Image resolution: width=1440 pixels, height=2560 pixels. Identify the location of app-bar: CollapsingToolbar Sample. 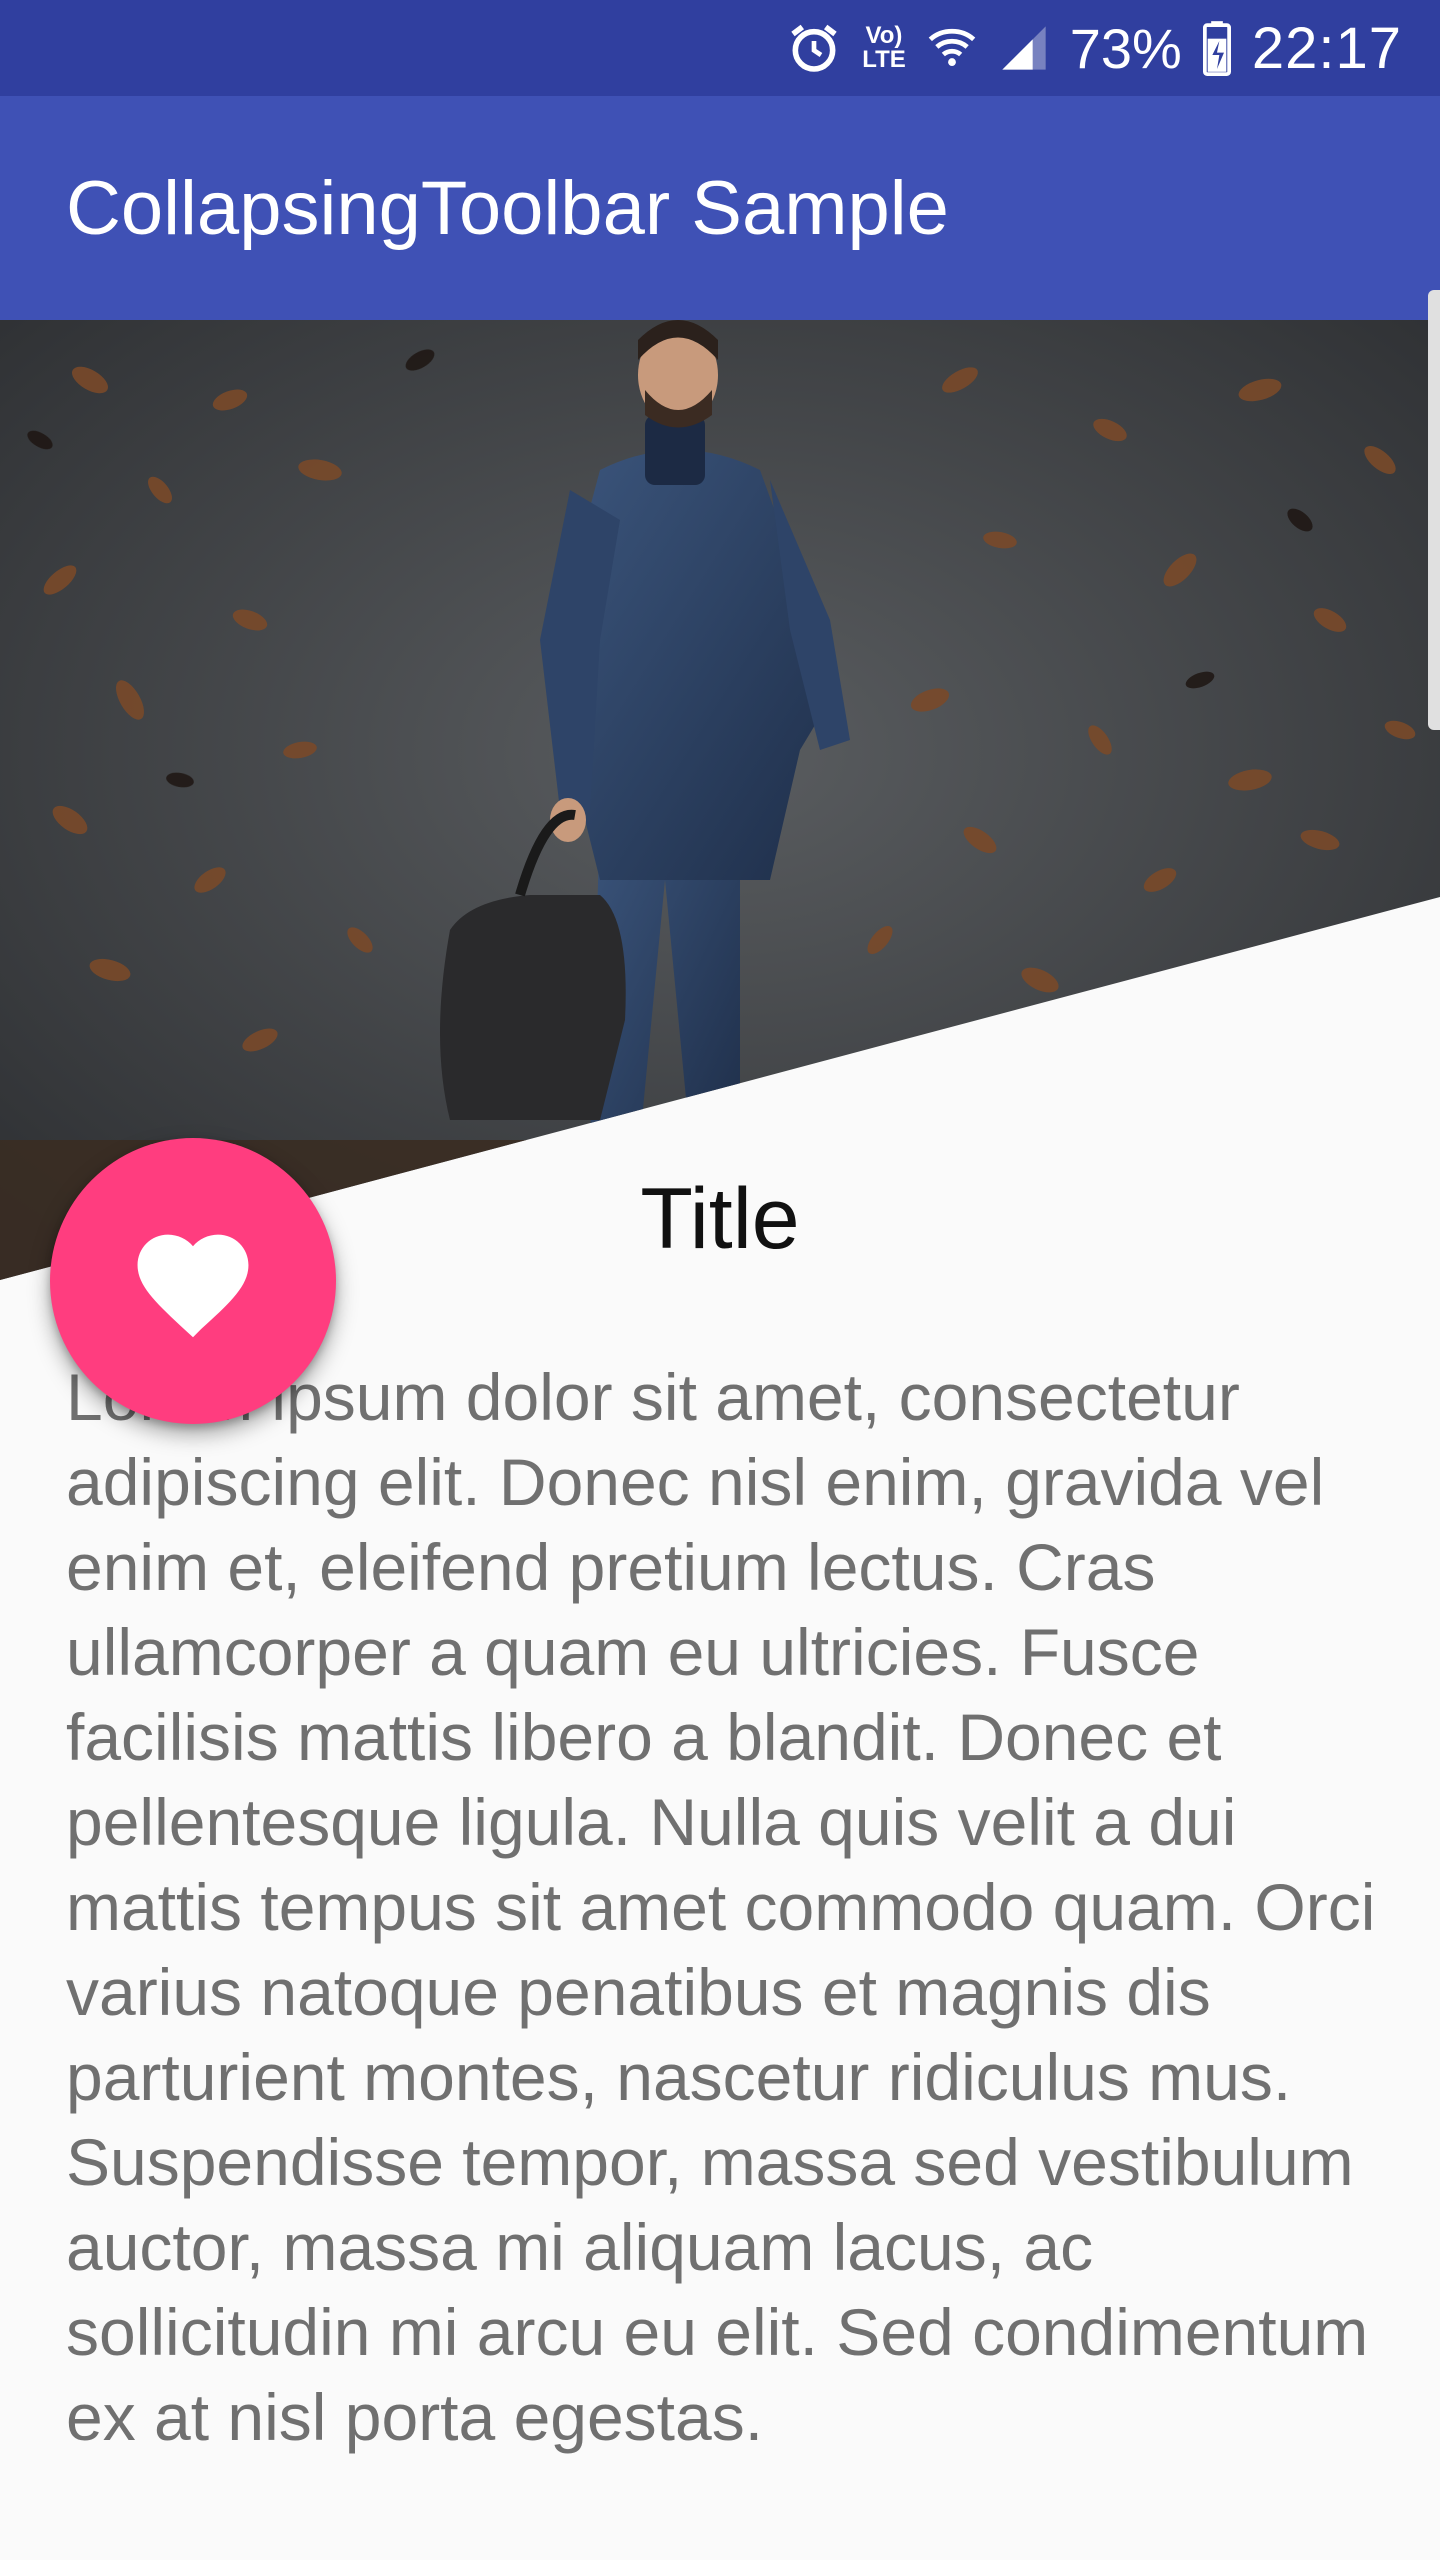
(720, 208).